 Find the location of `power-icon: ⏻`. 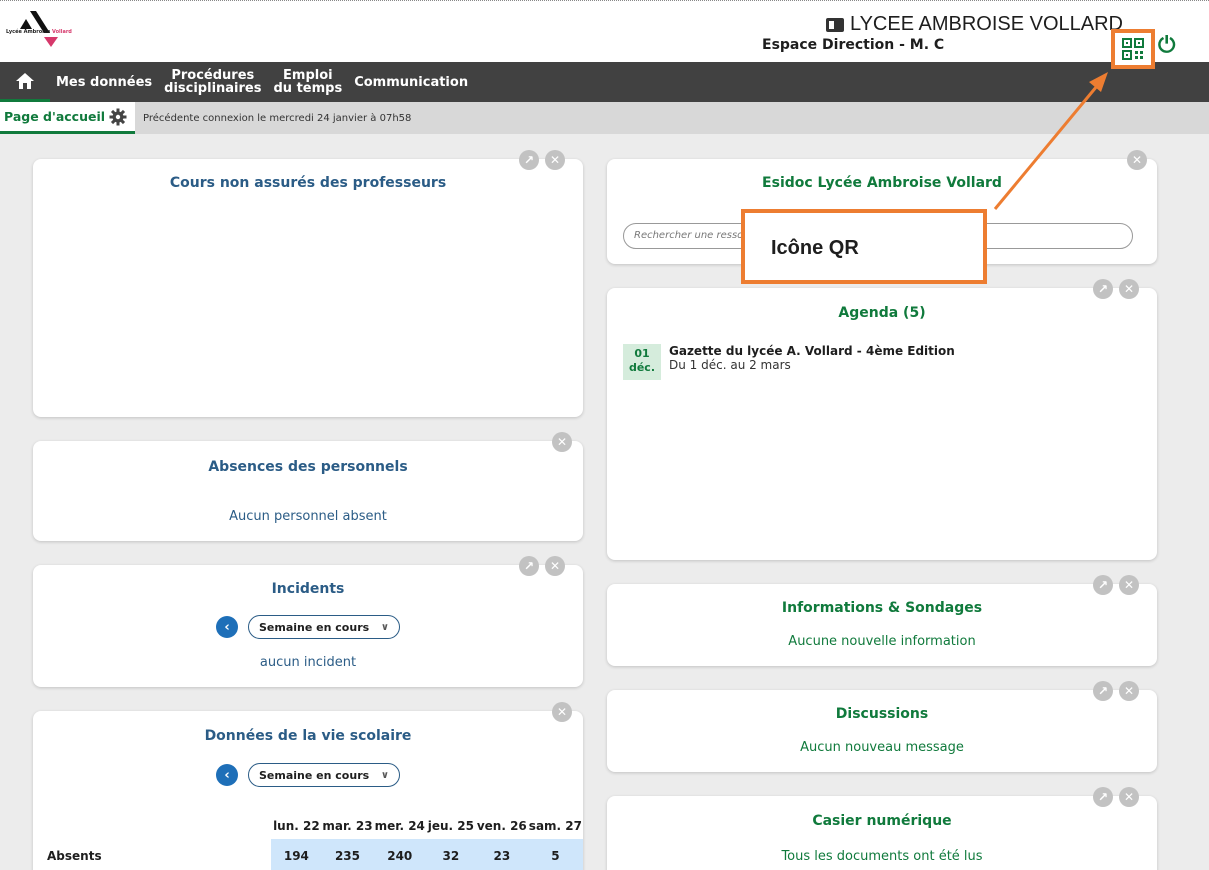

power-icon: ⏻ is located at coordinates (1166, 46).